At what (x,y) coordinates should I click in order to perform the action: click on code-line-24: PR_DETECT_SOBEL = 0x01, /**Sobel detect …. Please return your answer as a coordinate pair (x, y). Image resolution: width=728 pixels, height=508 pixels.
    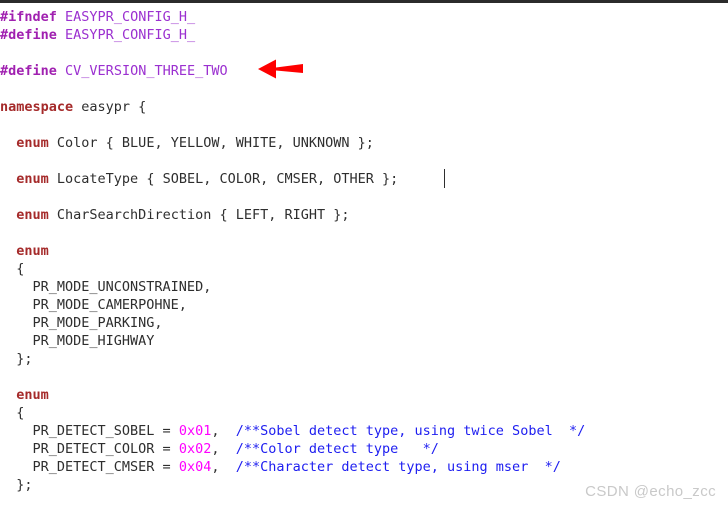
    Looking at the image, I should click on (293, 431).